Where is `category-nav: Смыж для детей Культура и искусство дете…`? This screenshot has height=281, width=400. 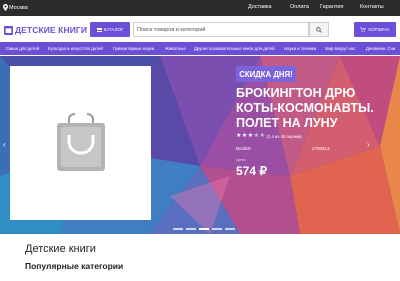
category-nav: Смыж для детей Культура и искусство дете… is located at coordinates (200, 48).